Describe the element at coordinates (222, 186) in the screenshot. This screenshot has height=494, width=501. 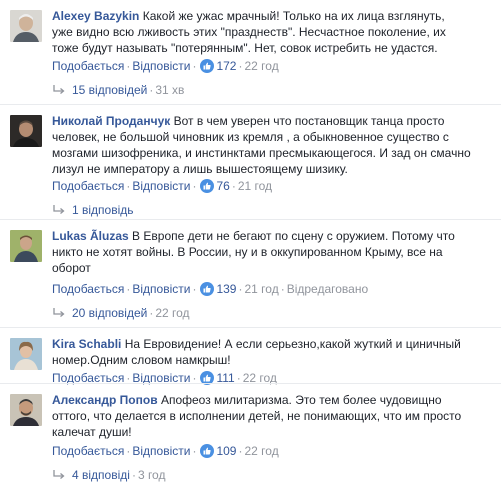
I see `like-count: 76` at that location.